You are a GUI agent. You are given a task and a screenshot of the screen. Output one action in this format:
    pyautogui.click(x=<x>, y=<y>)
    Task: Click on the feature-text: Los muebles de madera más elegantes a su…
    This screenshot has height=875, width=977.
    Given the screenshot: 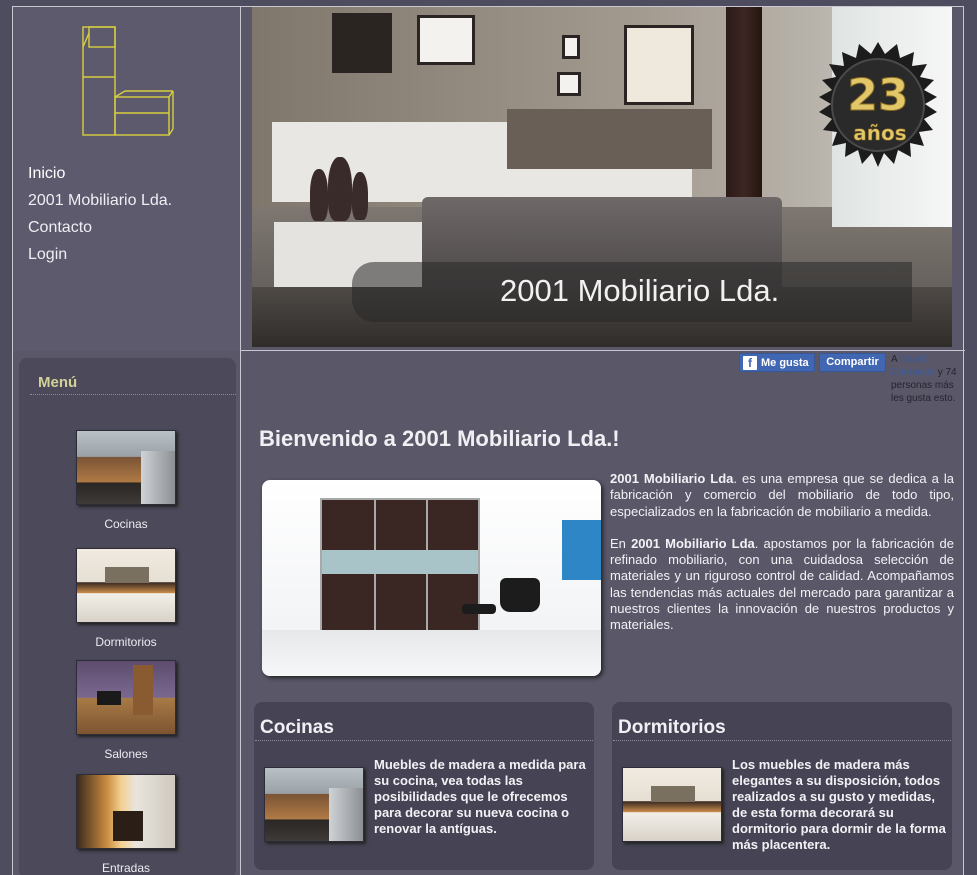 What is the action you would take?
    pyautogui.click(x=839, y=804)
    